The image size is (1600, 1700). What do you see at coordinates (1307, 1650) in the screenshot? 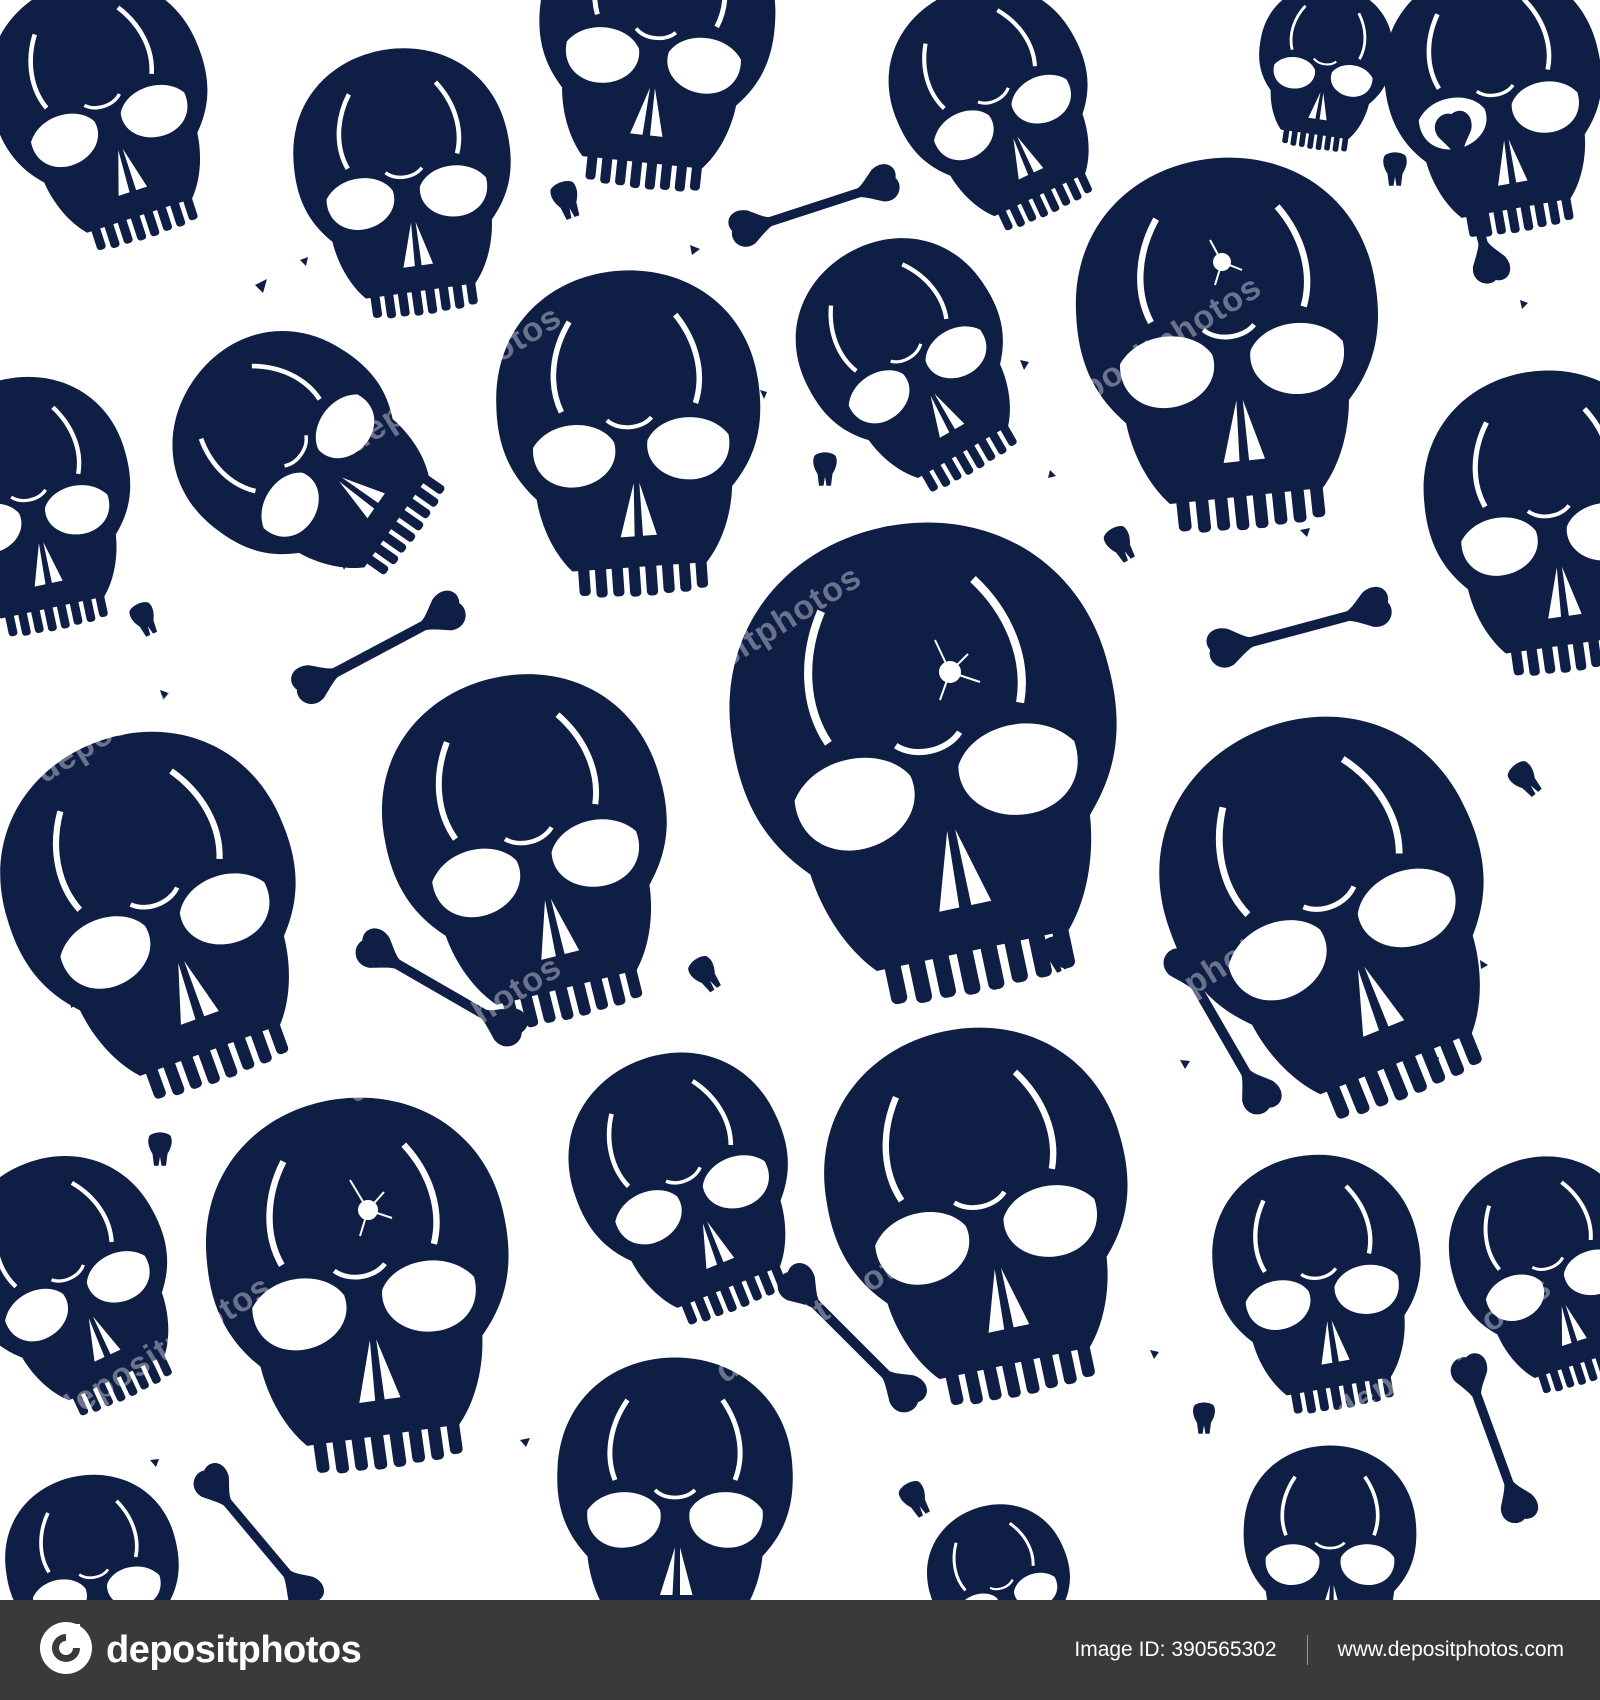
I see `footer-divider` at bounding box center [1307, 1650].